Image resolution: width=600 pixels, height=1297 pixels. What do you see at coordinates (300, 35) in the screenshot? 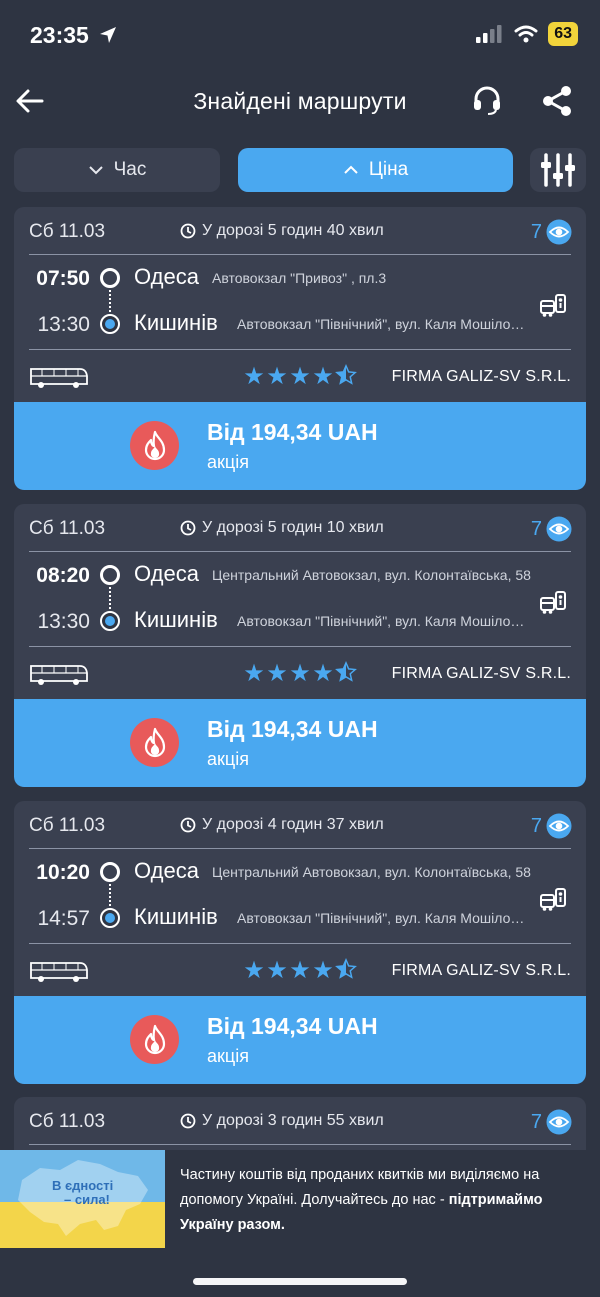
I see `status-bar: 23:35 63` at bounding box center [300, 35].